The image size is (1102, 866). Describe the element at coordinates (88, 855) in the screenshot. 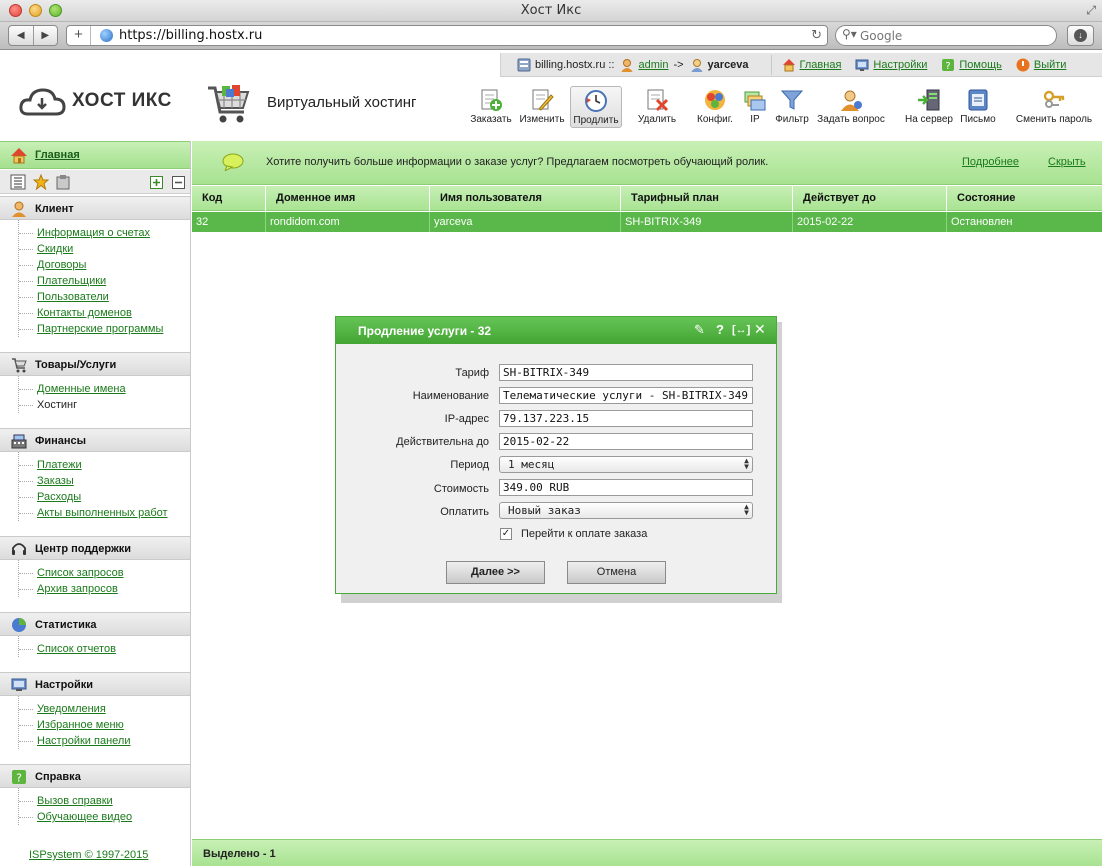

I see `copyright-link: ISPsystem © 1997-2015` at that location.